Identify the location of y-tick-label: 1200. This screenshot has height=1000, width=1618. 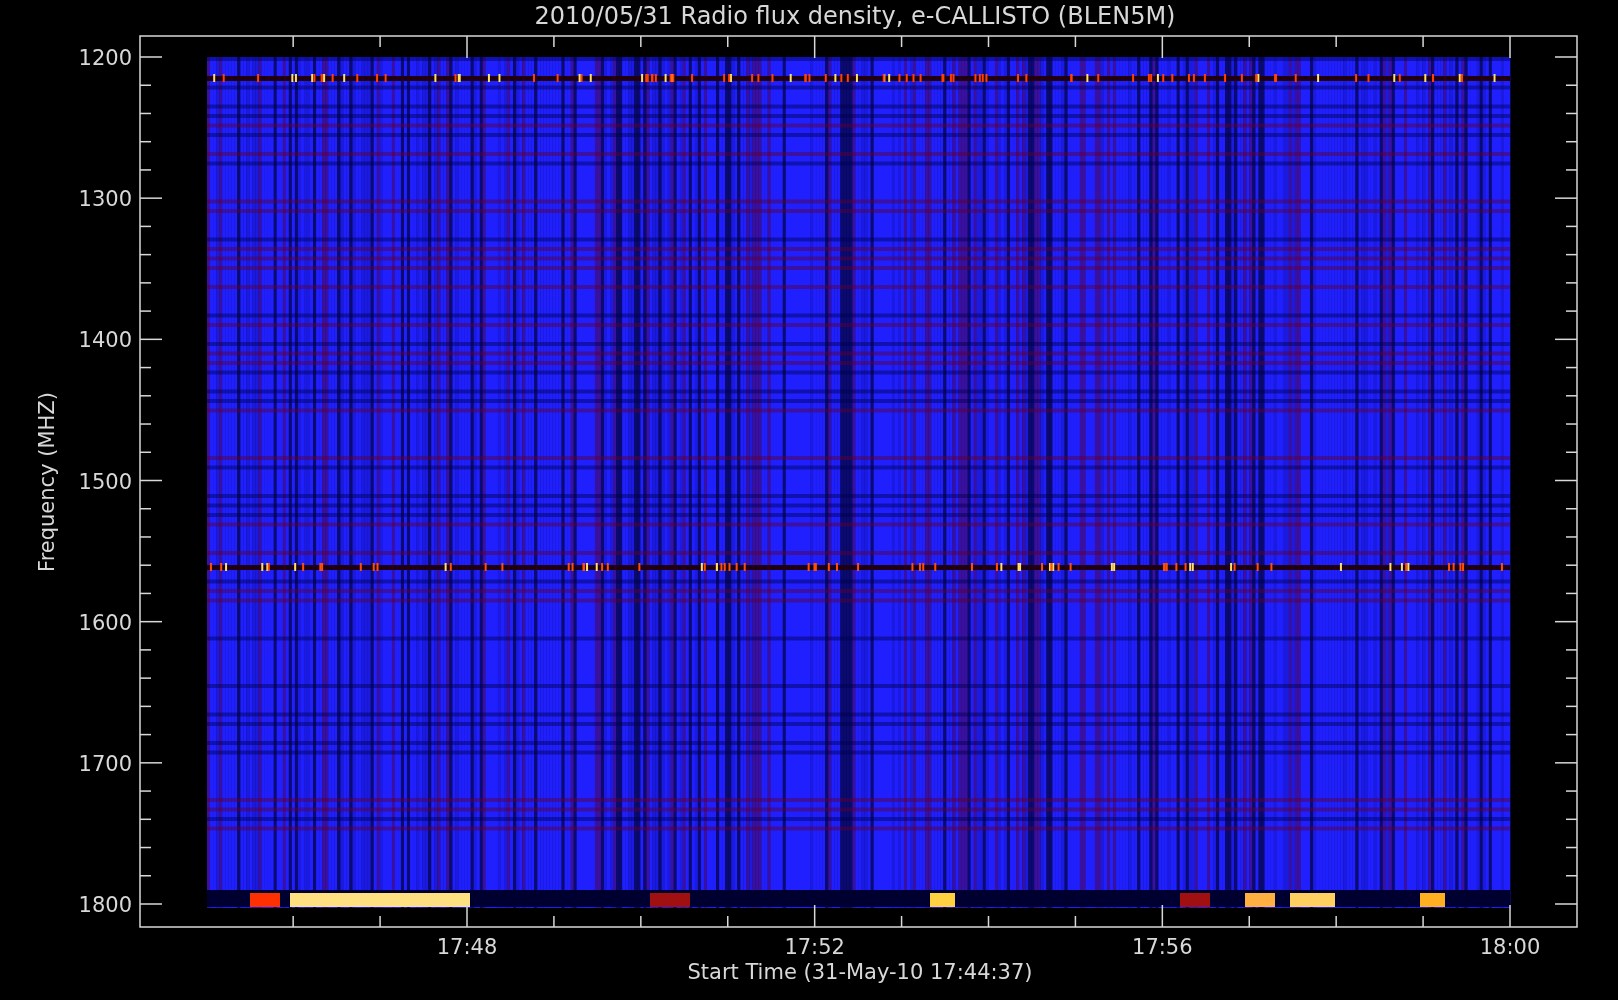
(105, 58).